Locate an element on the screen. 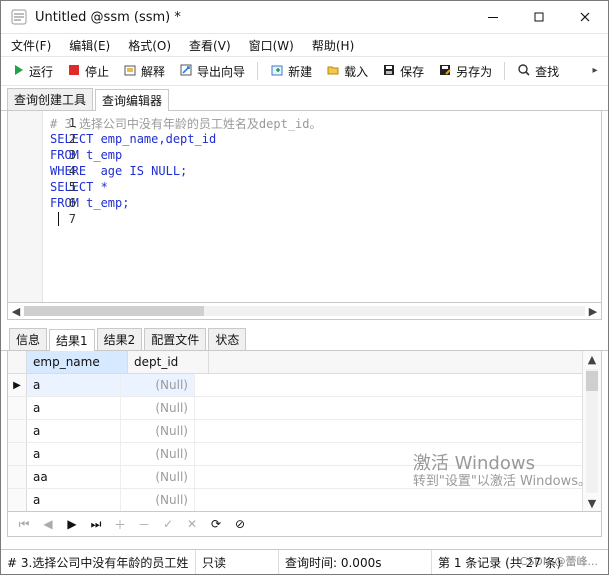  tab-result-2: 结果2 is located at coordinates (119, 339).